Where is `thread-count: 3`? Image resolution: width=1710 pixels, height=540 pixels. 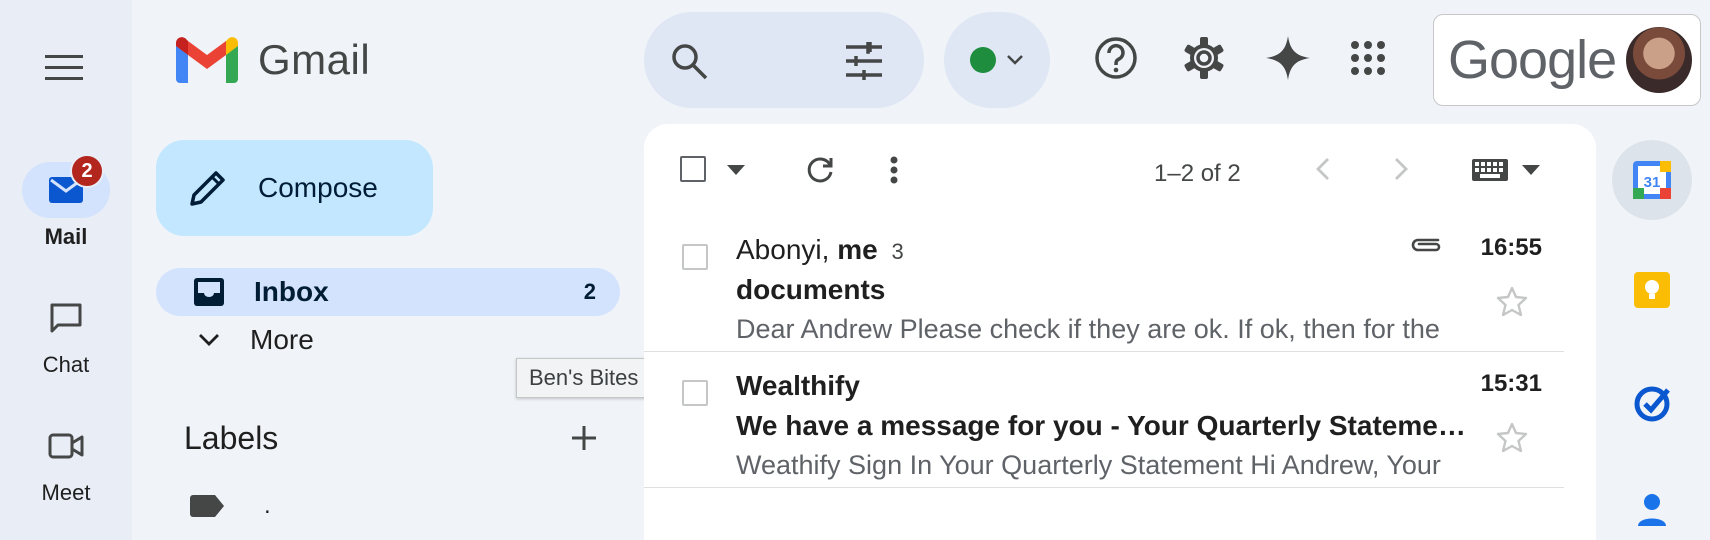 thread-count: 3 is located at coordinates (897, 251).